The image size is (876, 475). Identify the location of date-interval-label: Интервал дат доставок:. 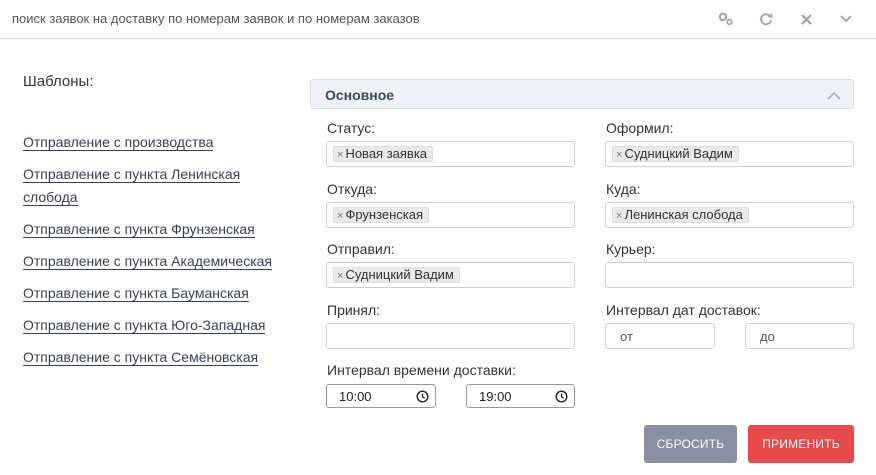
(683, 310).